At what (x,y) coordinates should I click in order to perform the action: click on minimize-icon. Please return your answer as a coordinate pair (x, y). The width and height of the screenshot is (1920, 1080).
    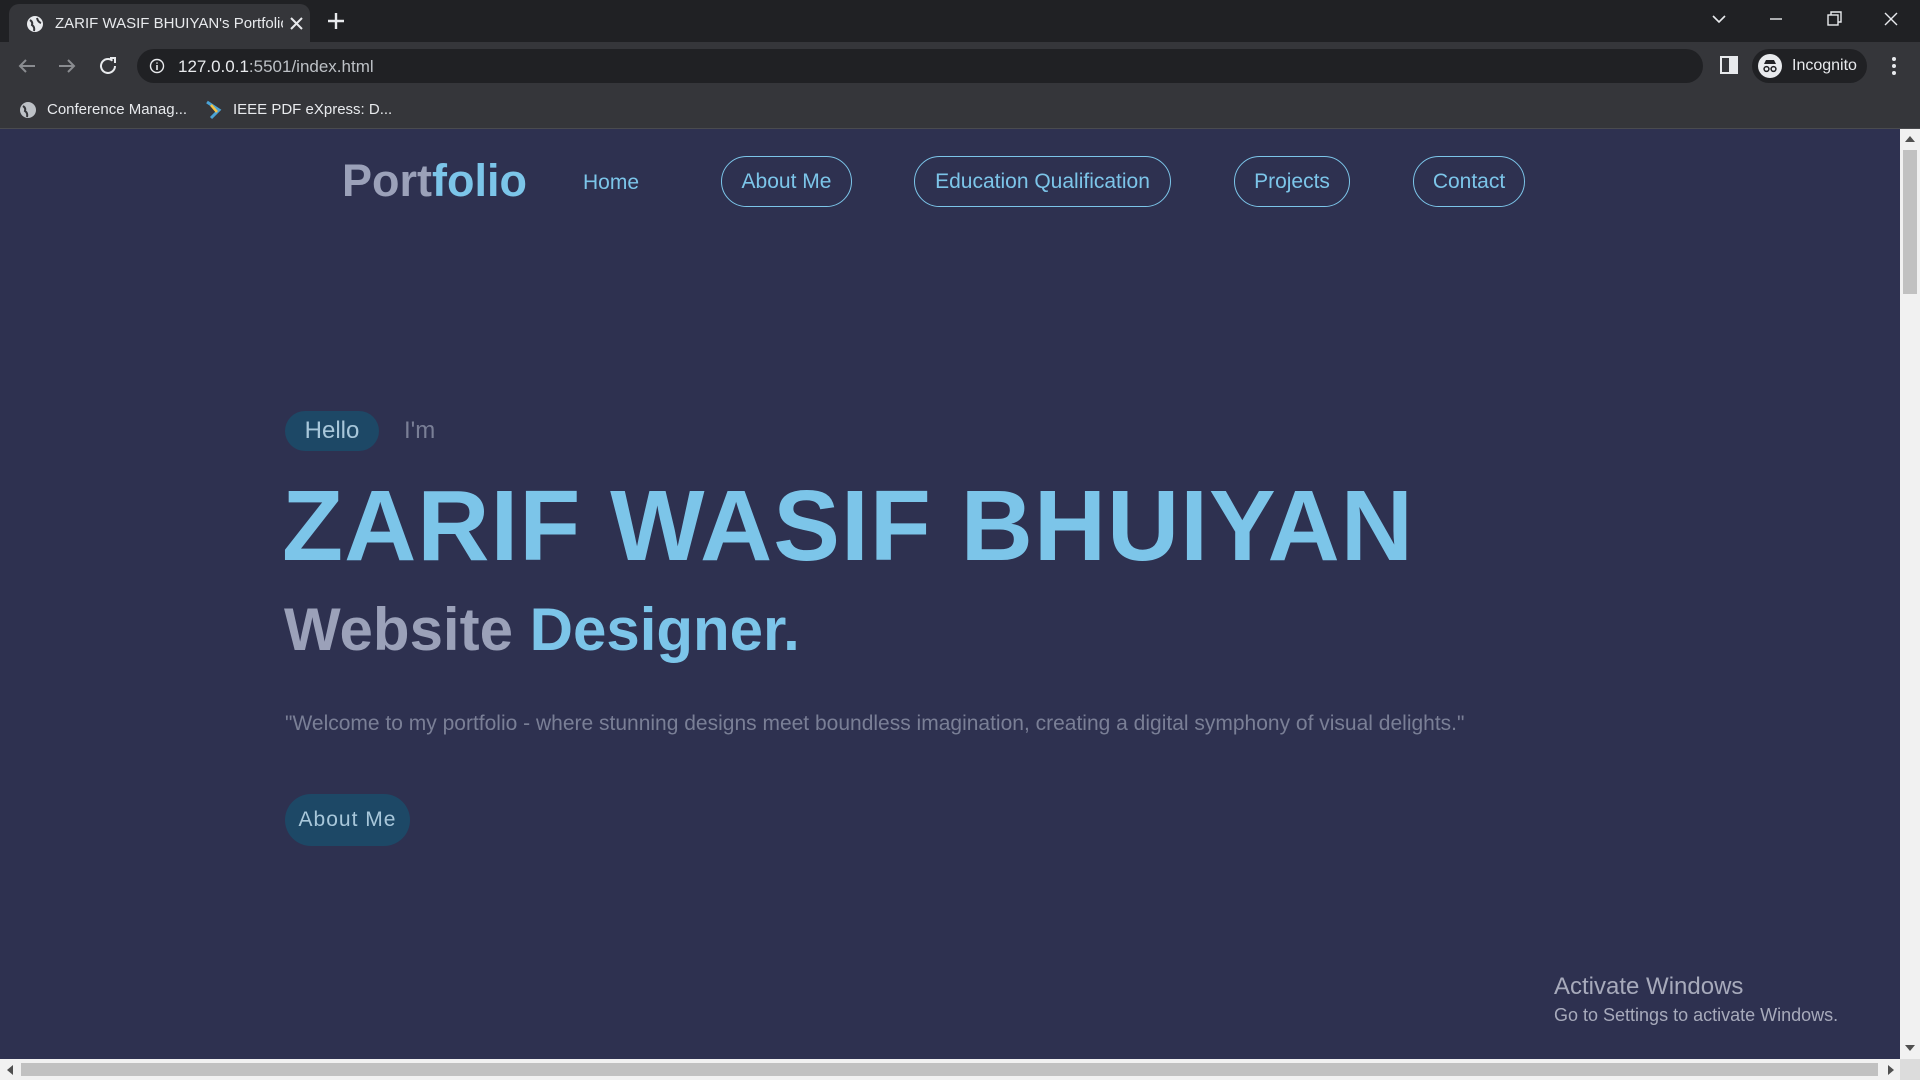
    Looking at the image, I should click on (1776, 19).